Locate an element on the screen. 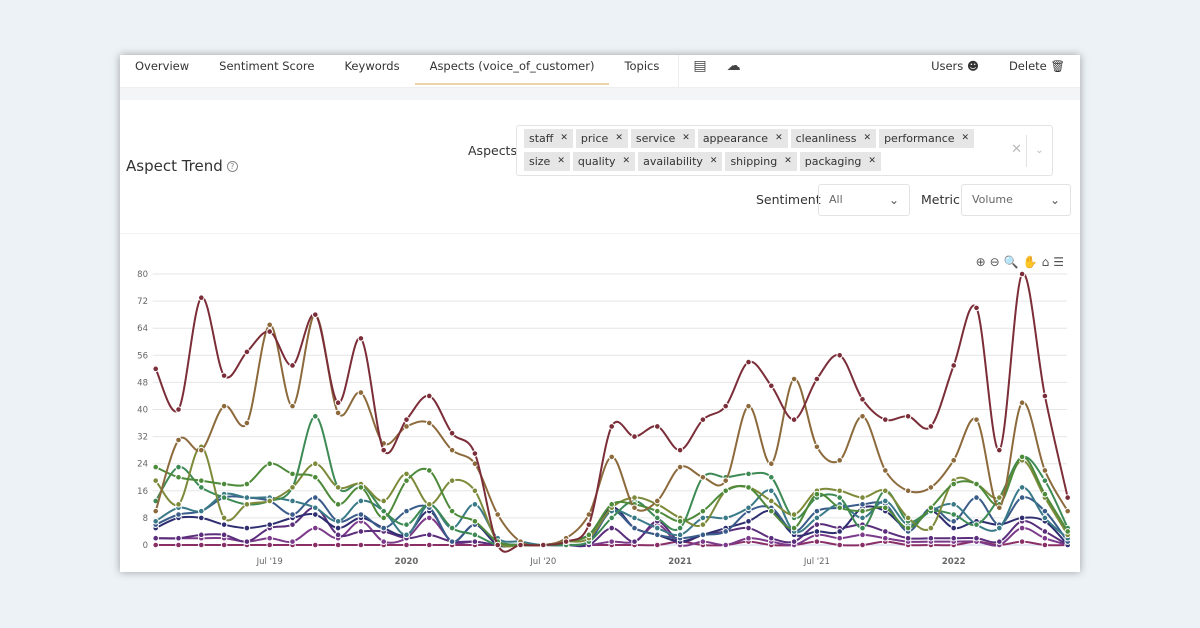  x-tick-label: 2022 is located at coordinates (954, 562).